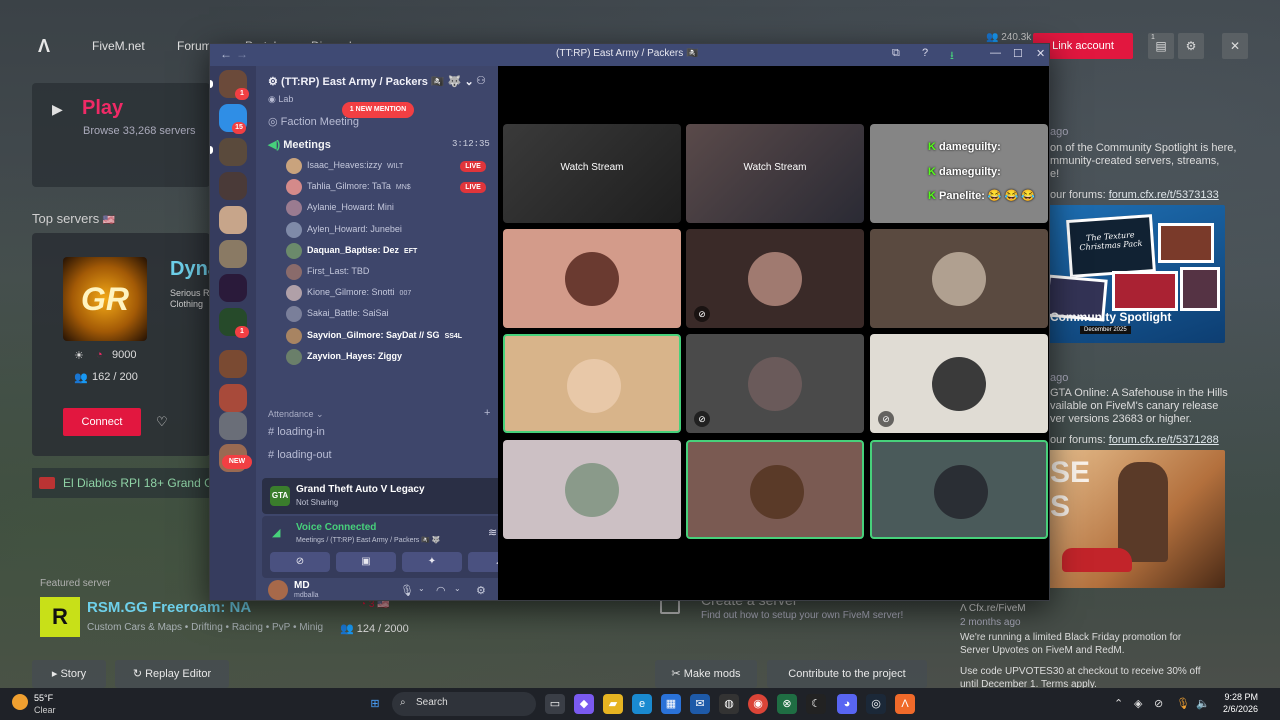 The width and height of the screenshot is (1280, 720). What do you see at coordinates (584, 704) in the screenshot?
I see `copilot-icon: ◆` at bounding box center [584, 704].